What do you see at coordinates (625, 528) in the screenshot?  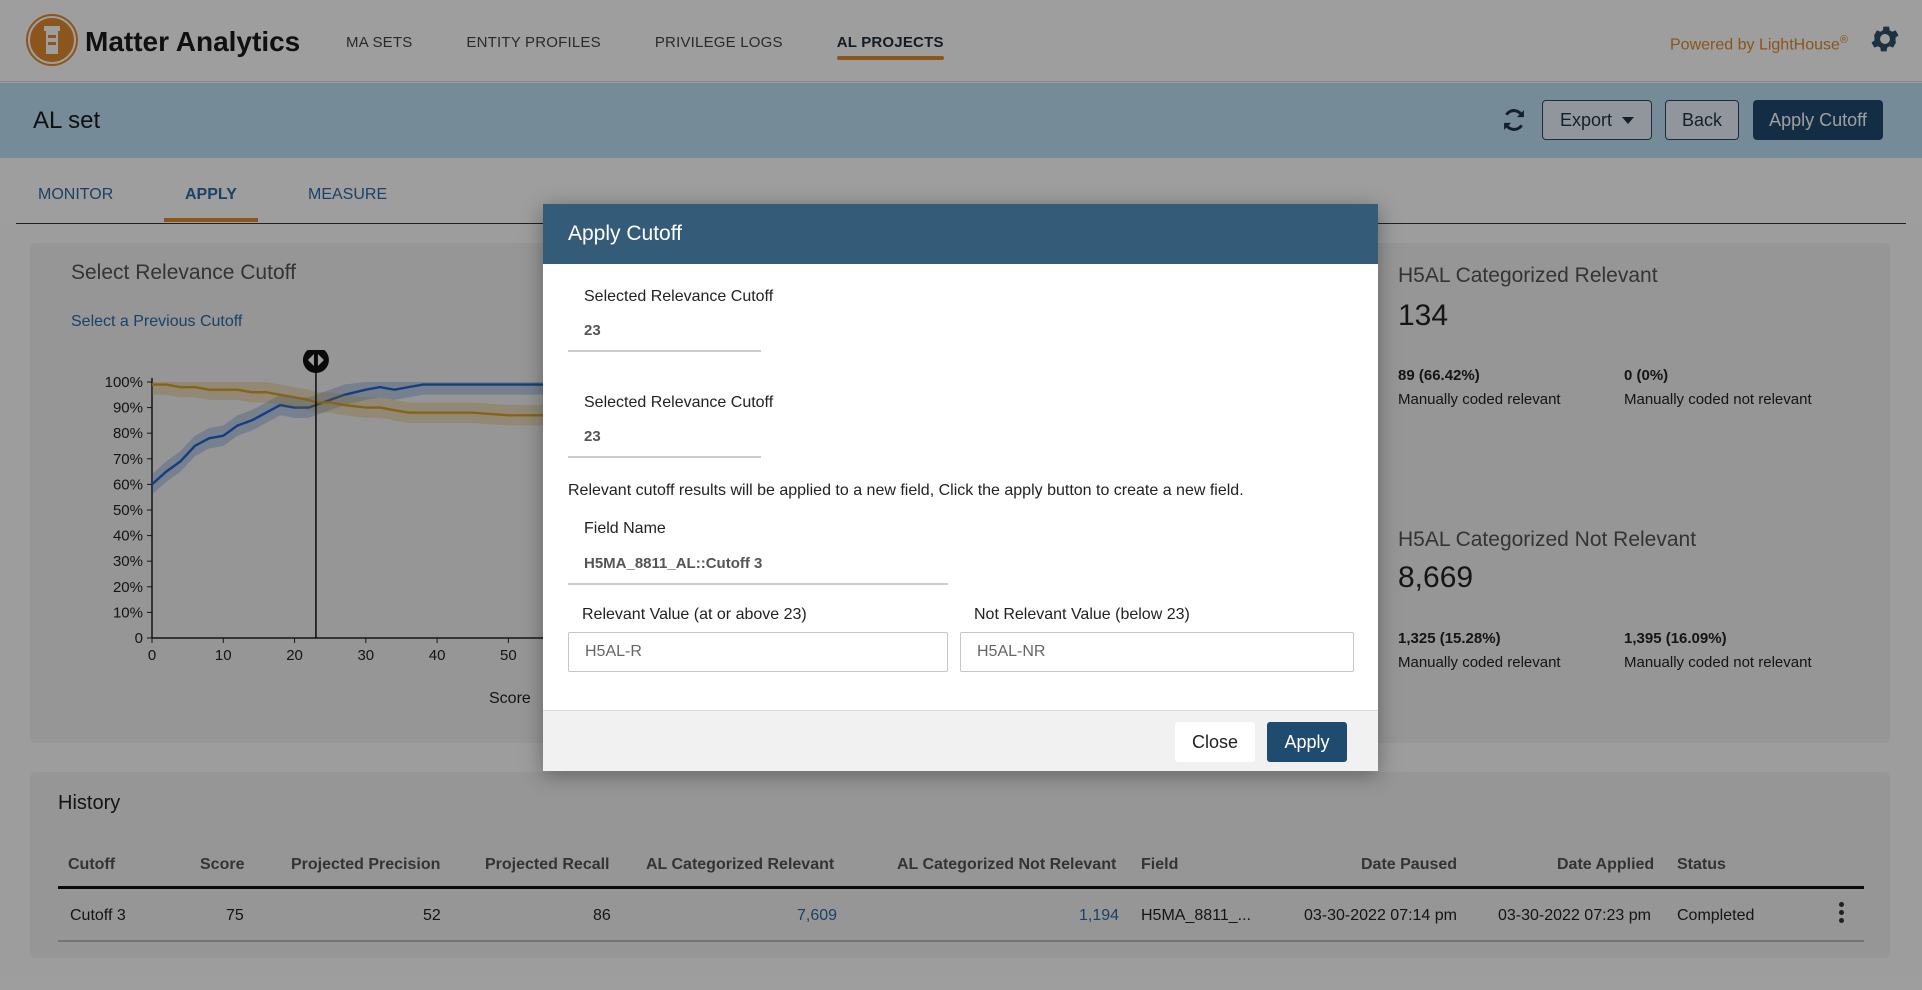 I see `field-name-label: Field Name` at bounding box center [625, 528].